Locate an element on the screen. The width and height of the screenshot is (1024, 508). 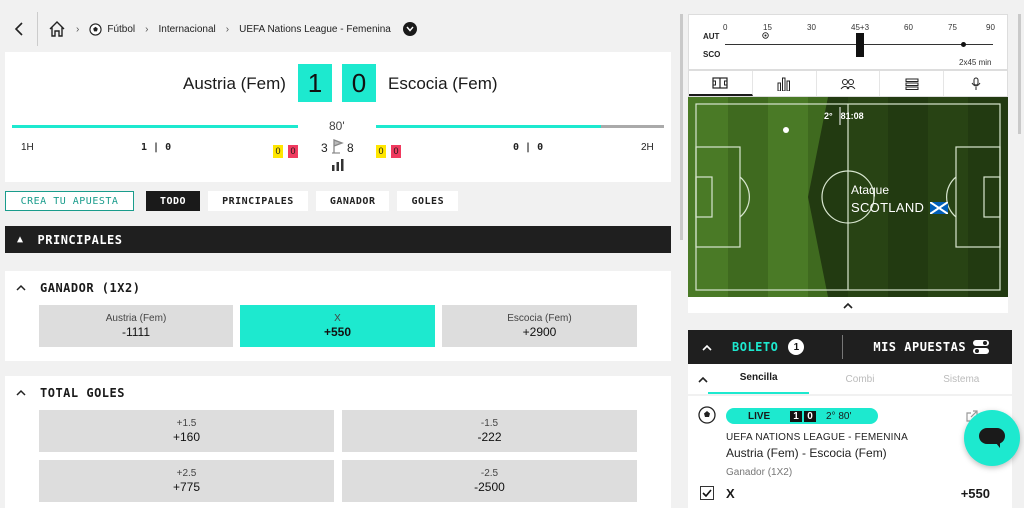
timeline-tick: 45+3 is located at coordinates (860, 27).